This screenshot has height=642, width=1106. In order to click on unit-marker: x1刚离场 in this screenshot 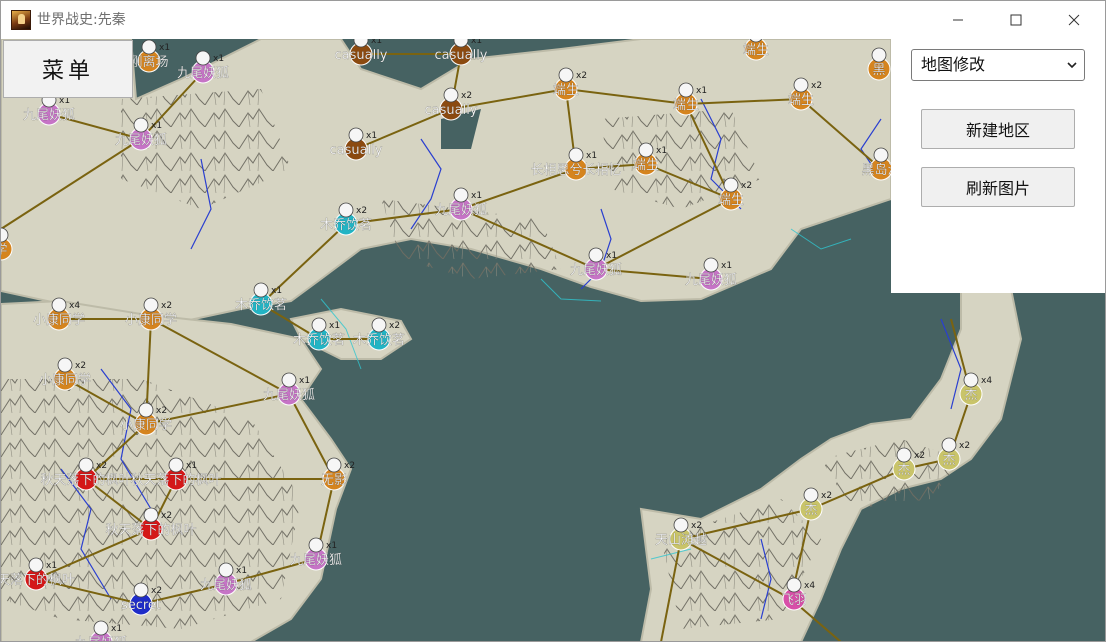, I will do `click(149, 56)`.